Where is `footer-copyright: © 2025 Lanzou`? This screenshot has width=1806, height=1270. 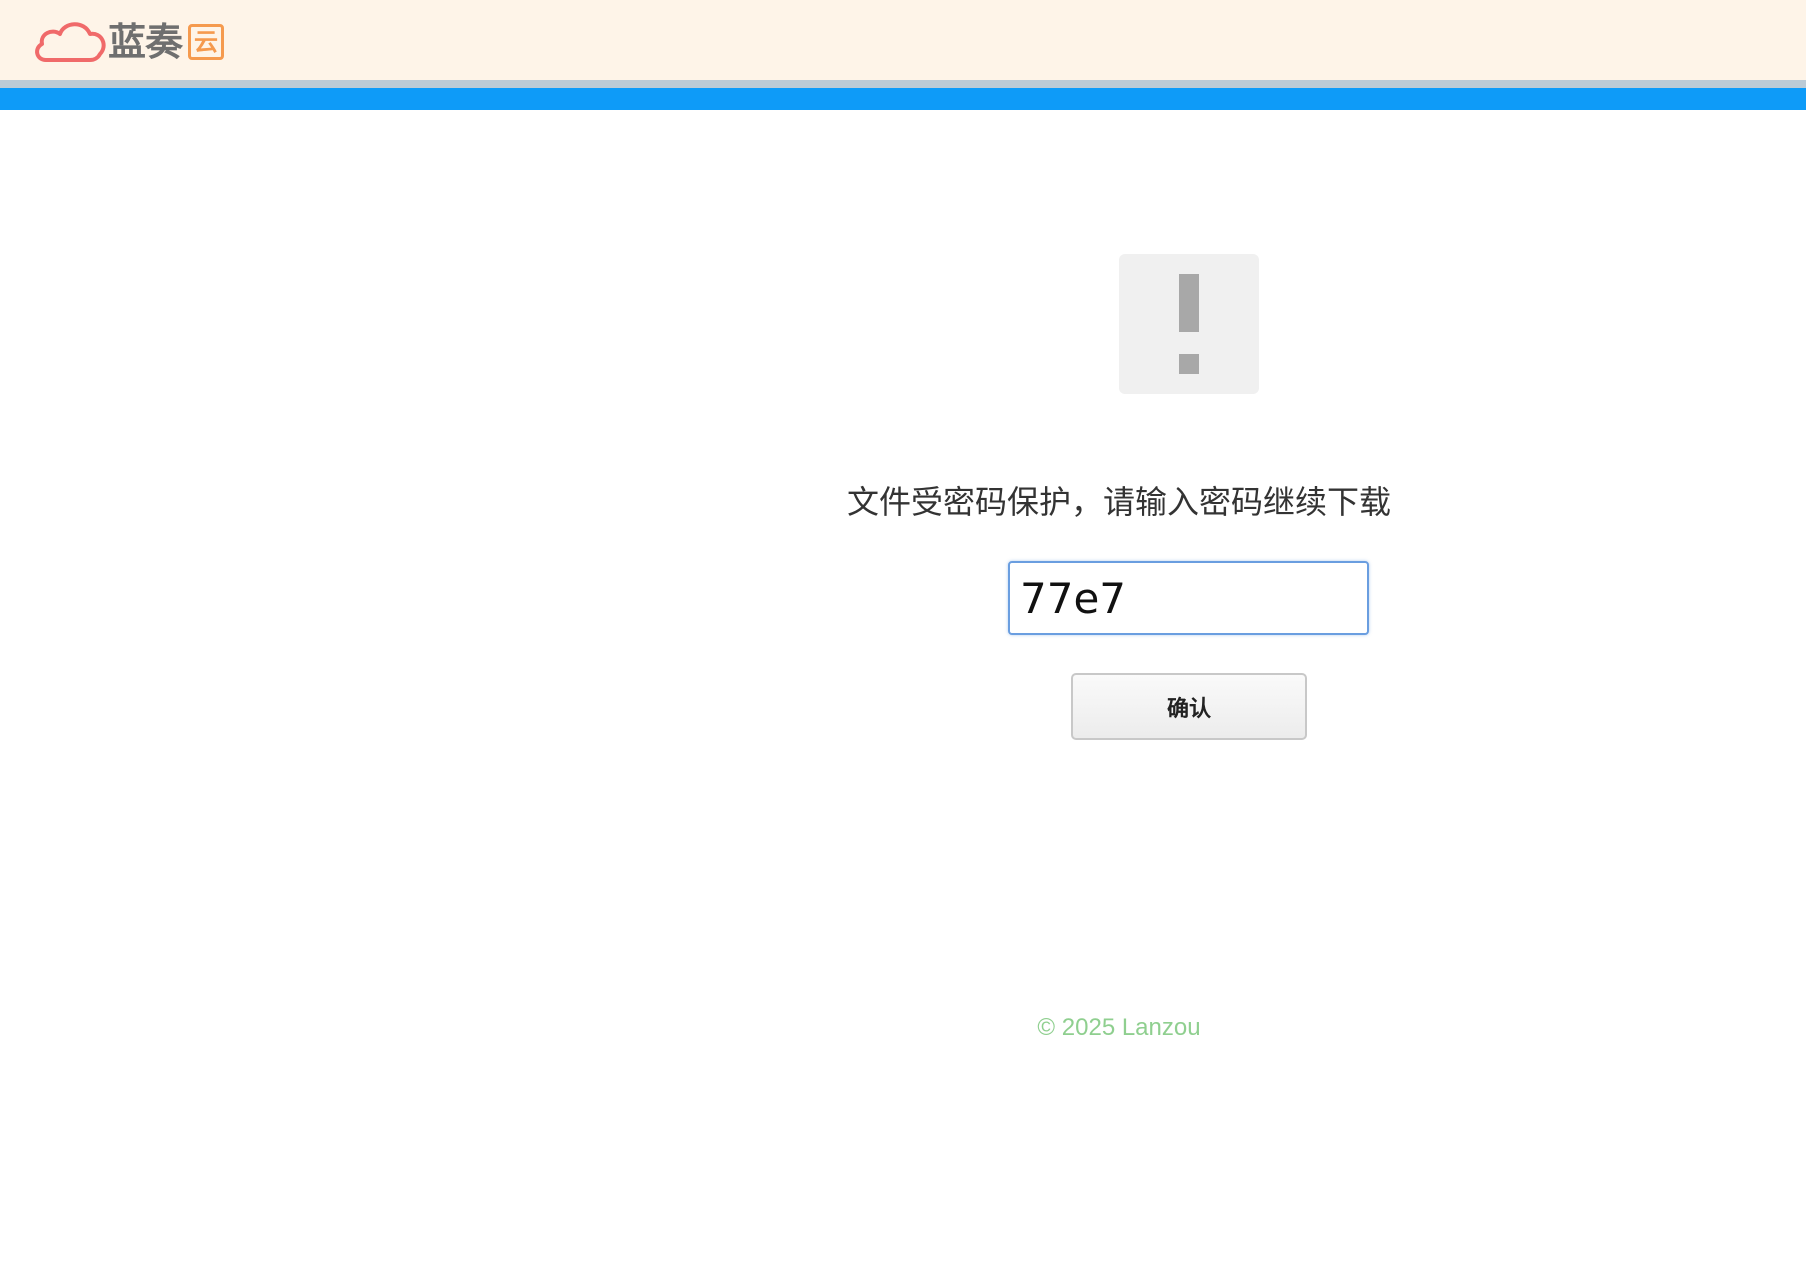
footer-copyright: © 2025 Lanzou is located at coordinates (1119, 1027).